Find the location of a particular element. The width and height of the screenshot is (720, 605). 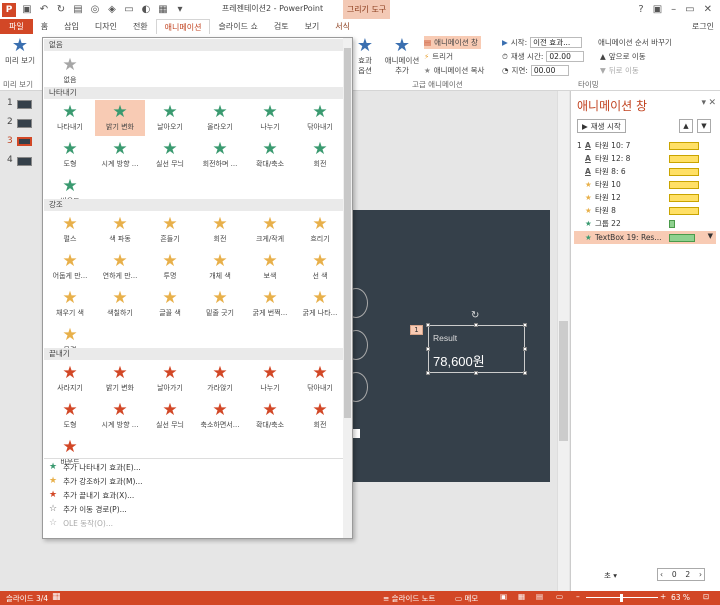

redo-icon: ↻ is located at coordinates (61, 10).